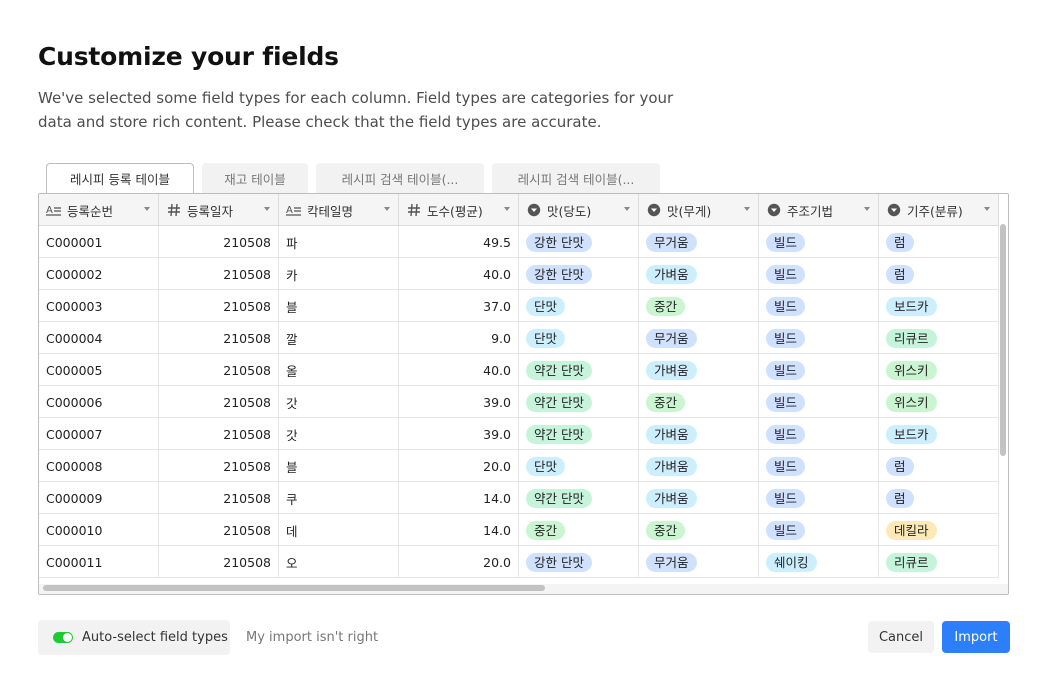 The image size is (1048, 695). I want to click on select-option-pill: 리큐르, so click(911, 338).